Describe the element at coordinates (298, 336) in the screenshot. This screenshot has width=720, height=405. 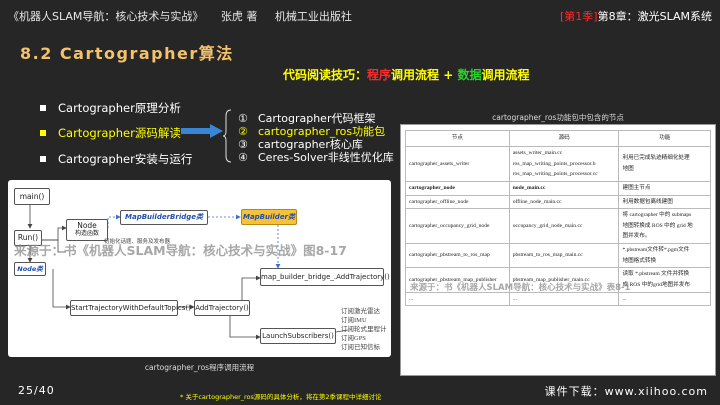
I see `launch-subscribers-box: LaunchSubscribers()` at that location.